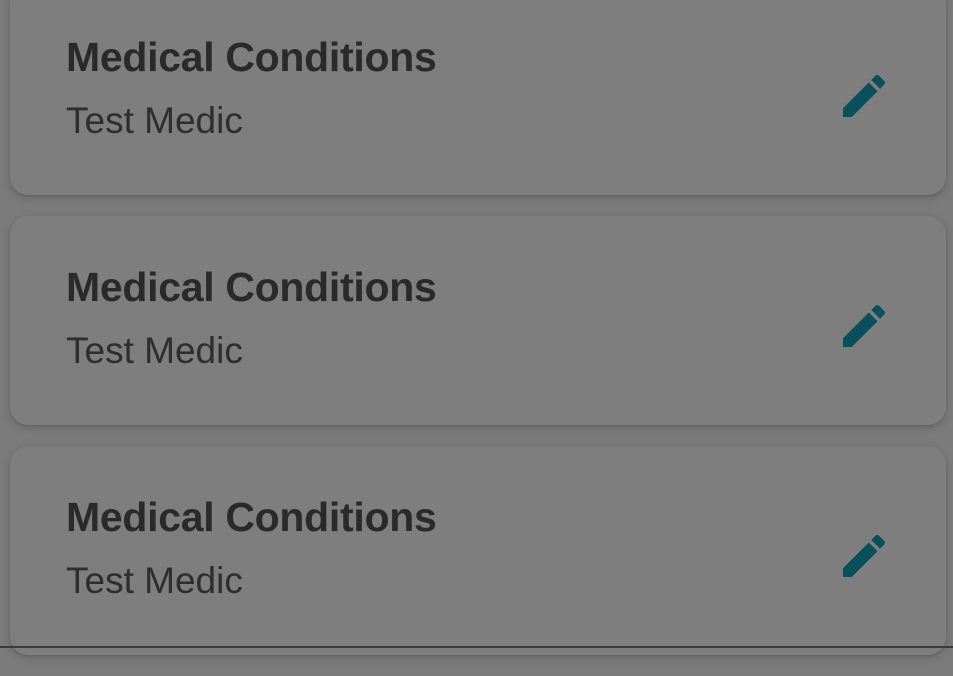  I want to click on bottom-divider, so click(476, 647).